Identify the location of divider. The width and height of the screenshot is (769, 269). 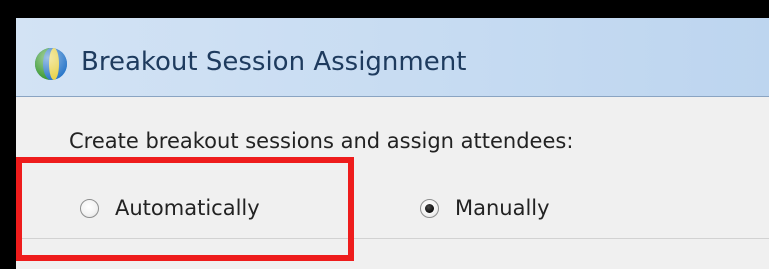
(392, 238).